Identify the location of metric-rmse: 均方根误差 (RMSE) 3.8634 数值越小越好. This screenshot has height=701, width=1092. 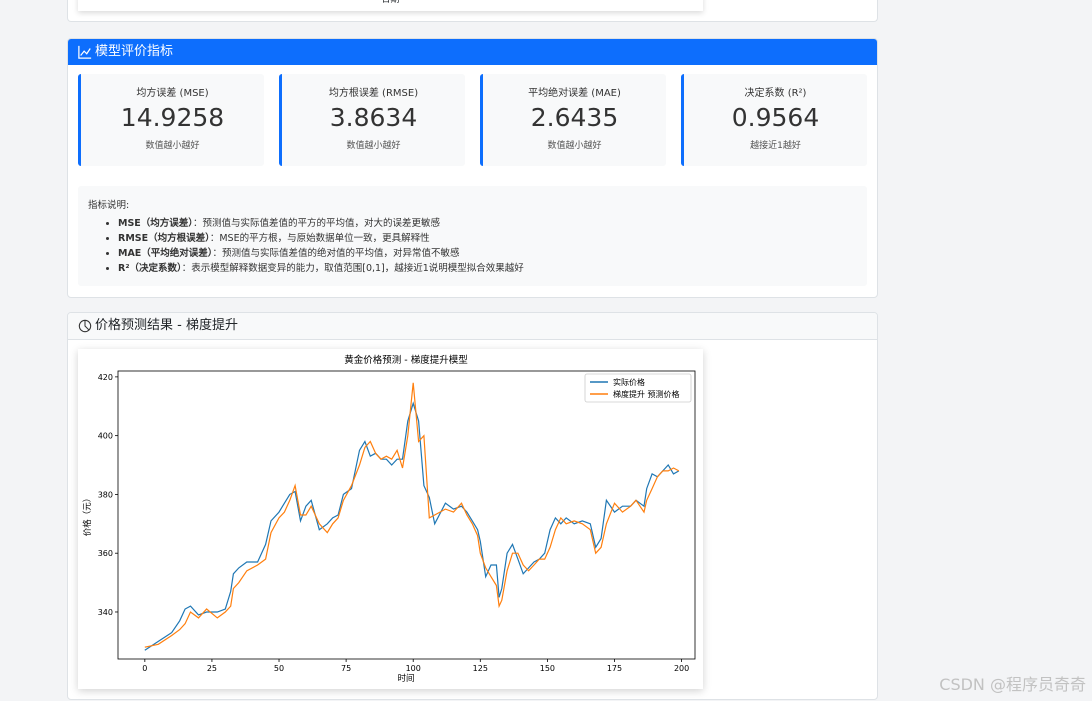
(372, 120).